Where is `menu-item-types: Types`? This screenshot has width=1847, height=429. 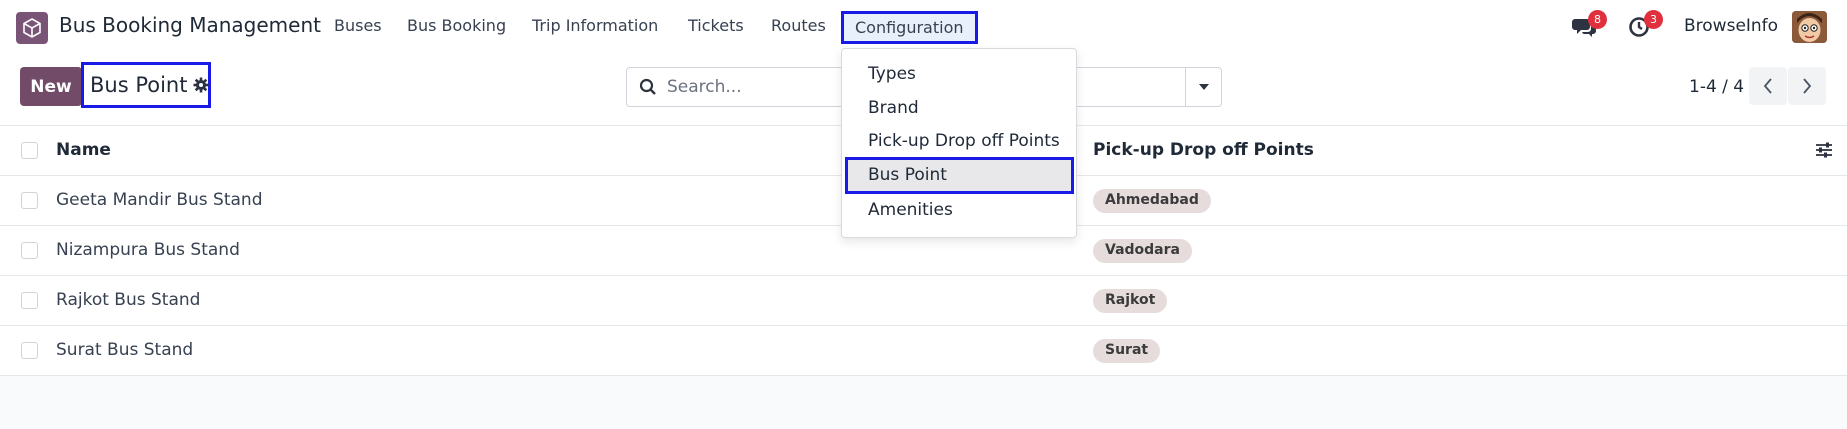
menu-item-types: Types is located at coordinates (892, 74).